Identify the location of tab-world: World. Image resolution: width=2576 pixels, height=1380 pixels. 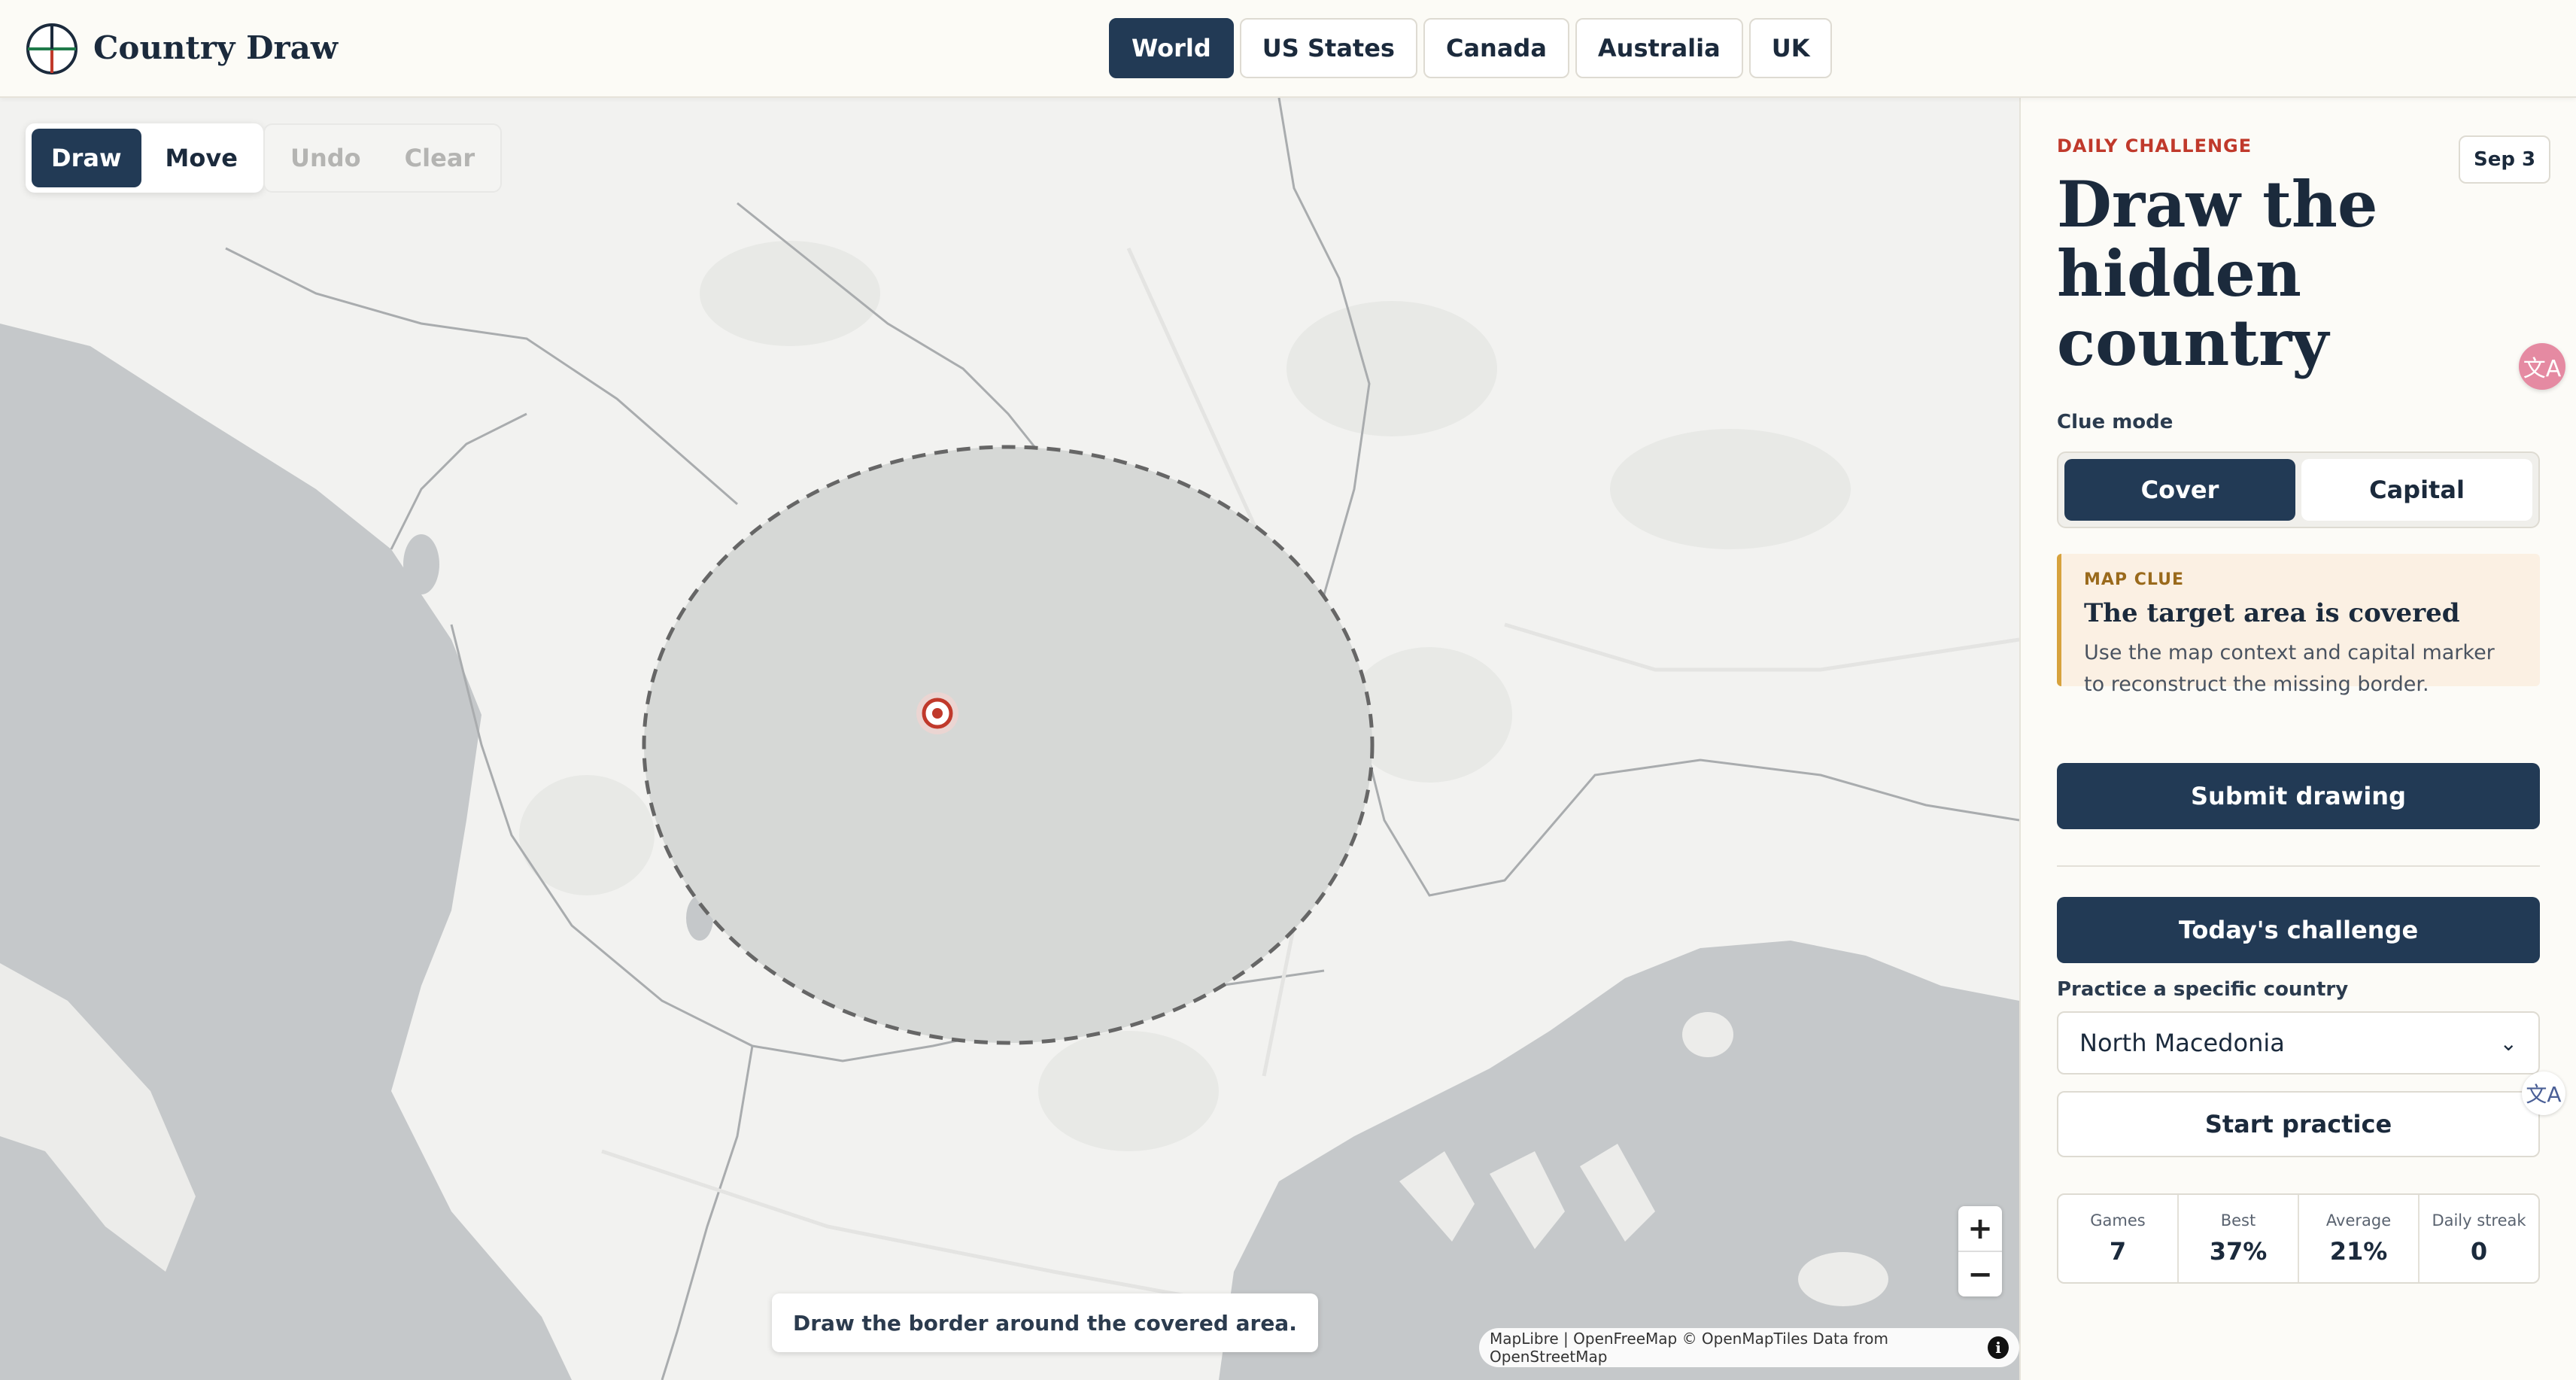
(1172, 48).